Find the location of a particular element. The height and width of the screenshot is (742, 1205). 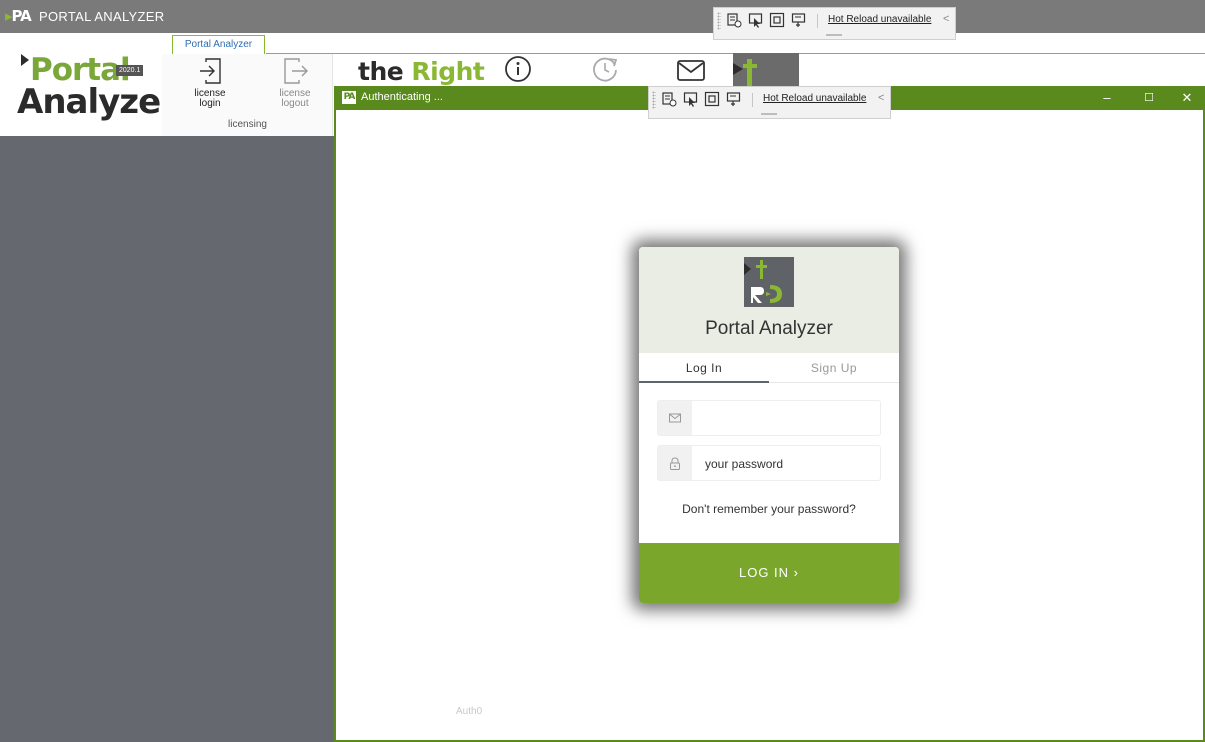

auth-window-logo-icon: PA is located at coordinates (349, 97).